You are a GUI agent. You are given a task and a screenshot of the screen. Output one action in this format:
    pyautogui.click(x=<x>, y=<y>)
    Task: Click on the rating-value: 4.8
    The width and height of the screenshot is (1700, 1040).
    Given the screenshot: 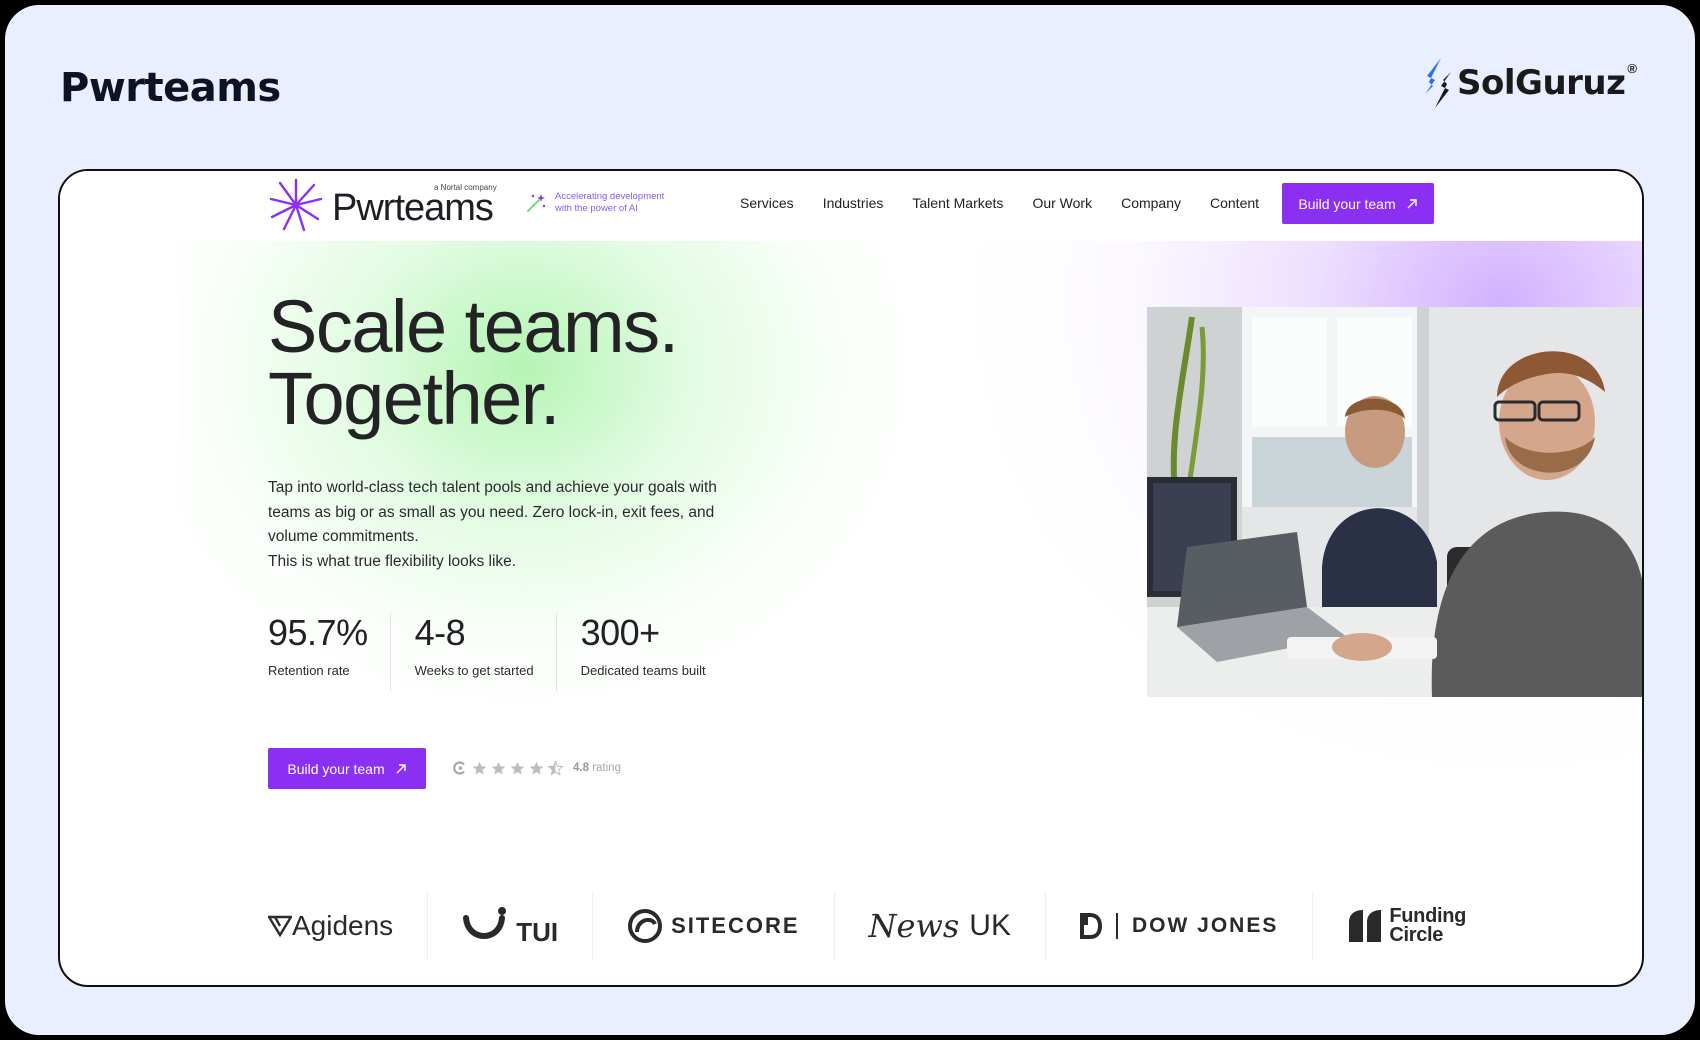 What is the action you would take?
    pyautogui.click(x=581, y=768)
    